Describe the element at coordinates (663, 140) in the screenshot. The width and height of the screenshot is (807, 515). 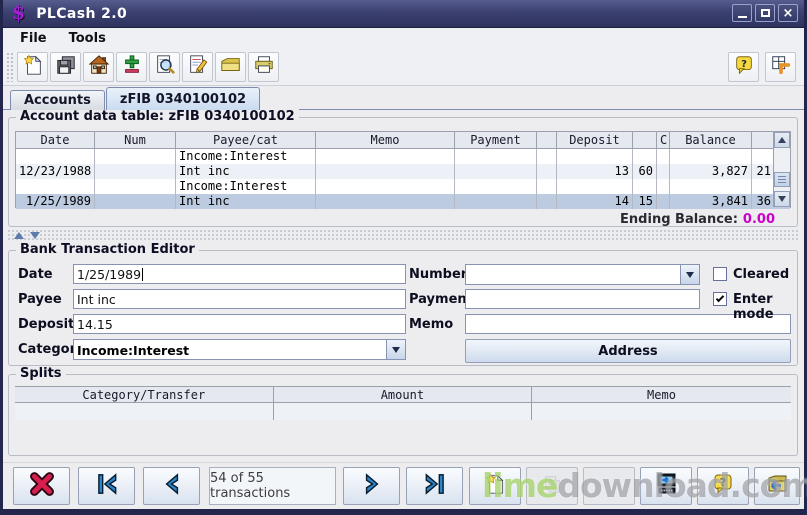
I see `col-header-cleared: C` at that location.